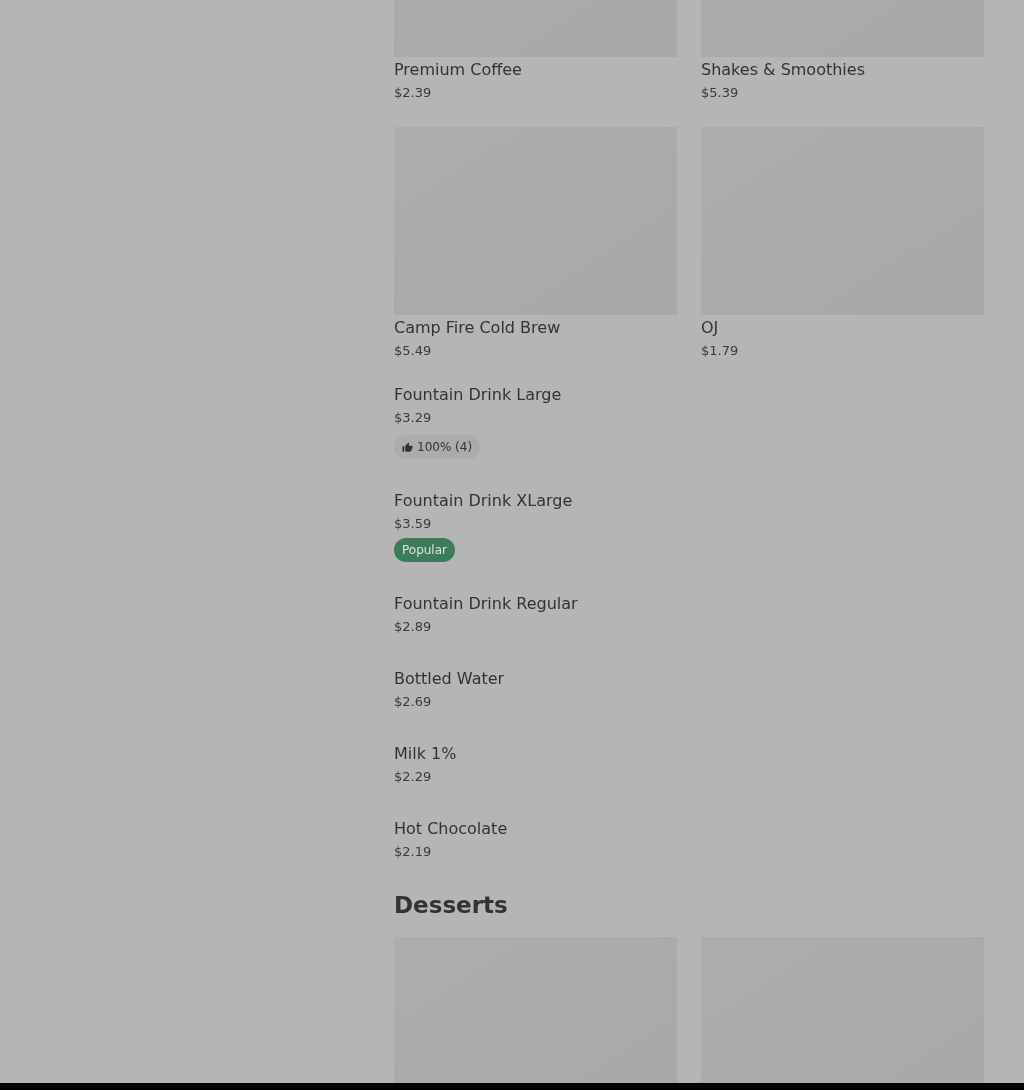  What do you see at coordinates (425, 754) in the screenshot?
I see `item-name: Milk 1%` at bounding box center [425, 754].